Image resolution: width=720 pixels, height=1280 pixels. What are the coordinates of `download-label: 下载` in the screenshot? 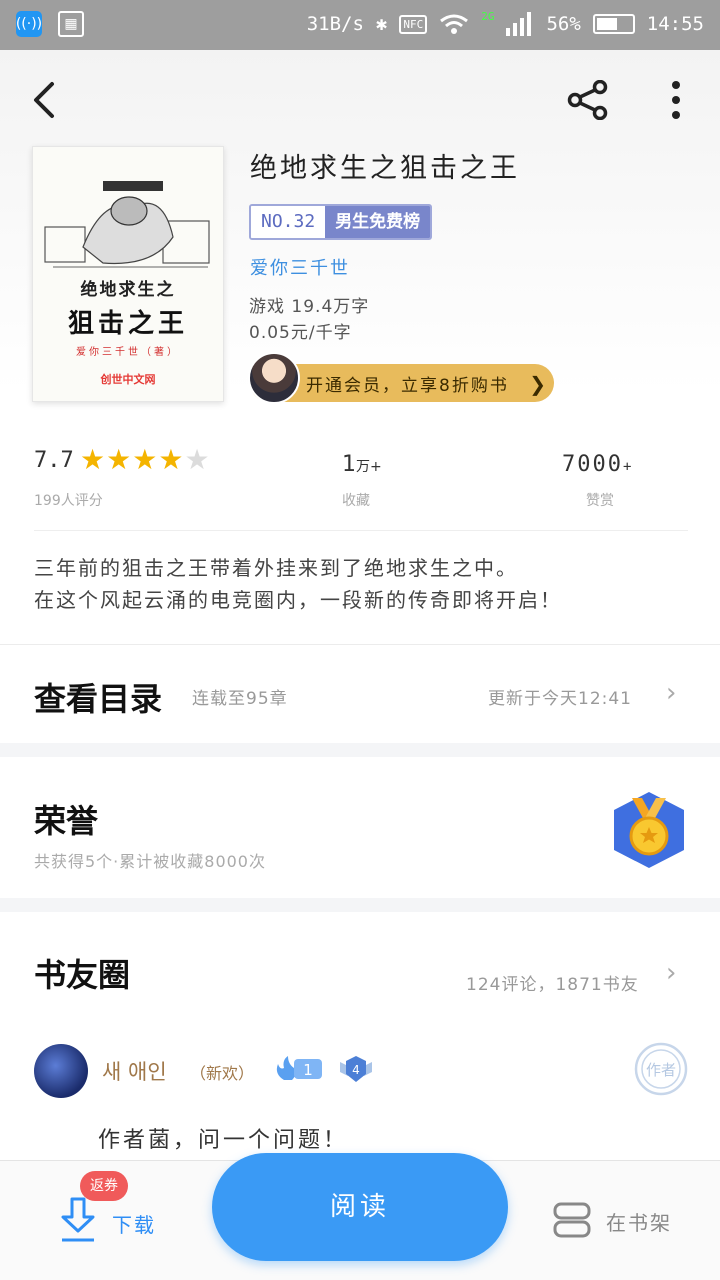 It's located at (134, 1225).